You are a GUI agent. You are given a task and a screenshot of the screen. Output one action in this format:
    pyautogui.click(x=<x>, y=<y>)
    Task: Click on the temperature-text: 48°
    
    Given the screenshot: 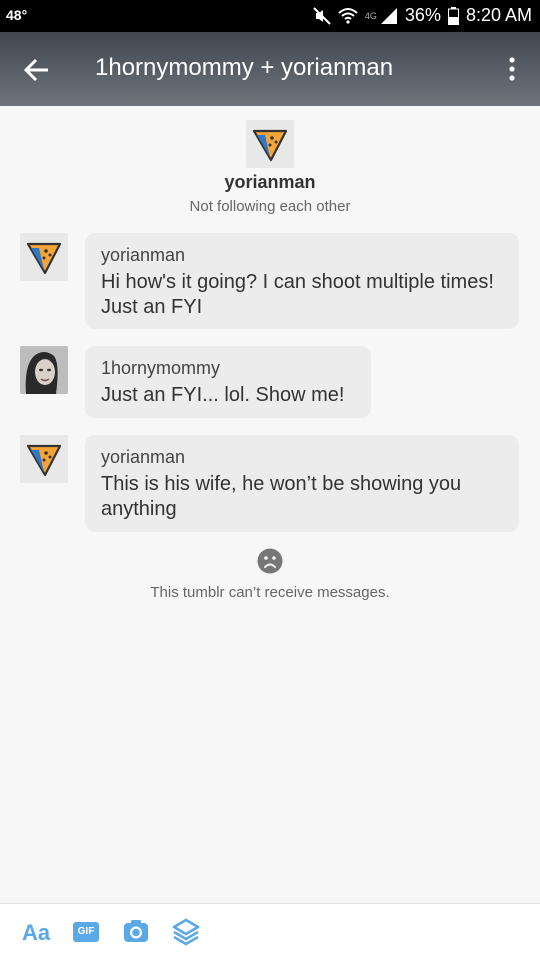 What is the action you would take?
    pyautogui.click(x=17, y=15)
    